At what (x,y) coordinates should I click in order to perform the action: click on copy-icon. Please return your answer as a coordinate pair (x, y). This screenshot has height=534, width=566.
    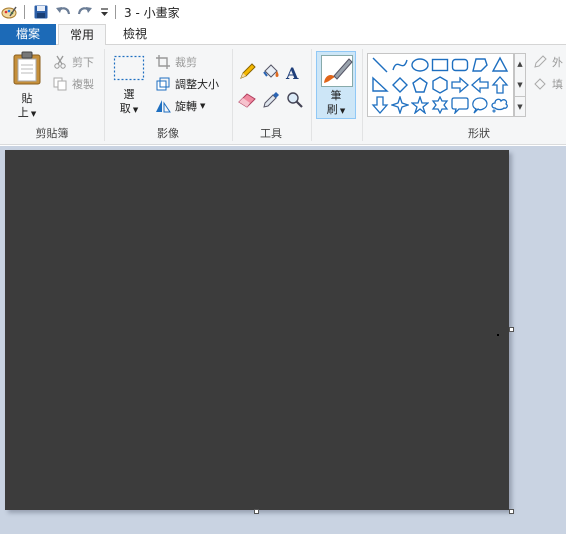
    Looking at the image, I should click on (60, 84).